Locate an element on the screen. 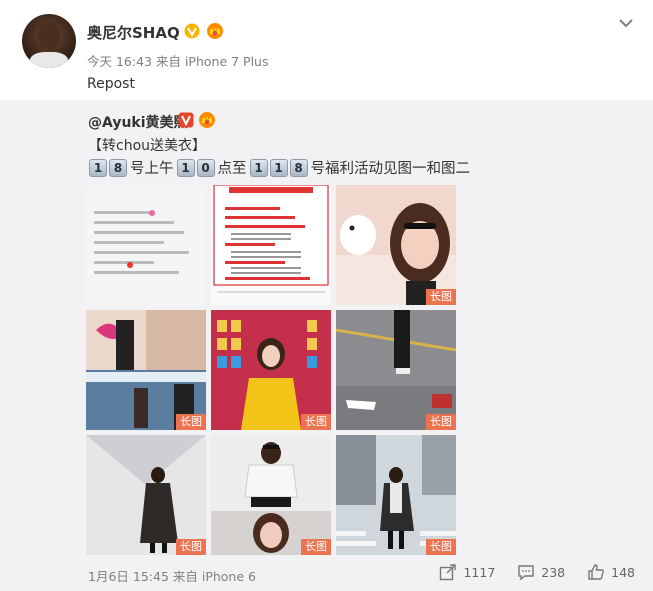 Image resolution: width=653 pixels, height=591 pixels. image-8: 长图 is located at coordinates (271, 495).